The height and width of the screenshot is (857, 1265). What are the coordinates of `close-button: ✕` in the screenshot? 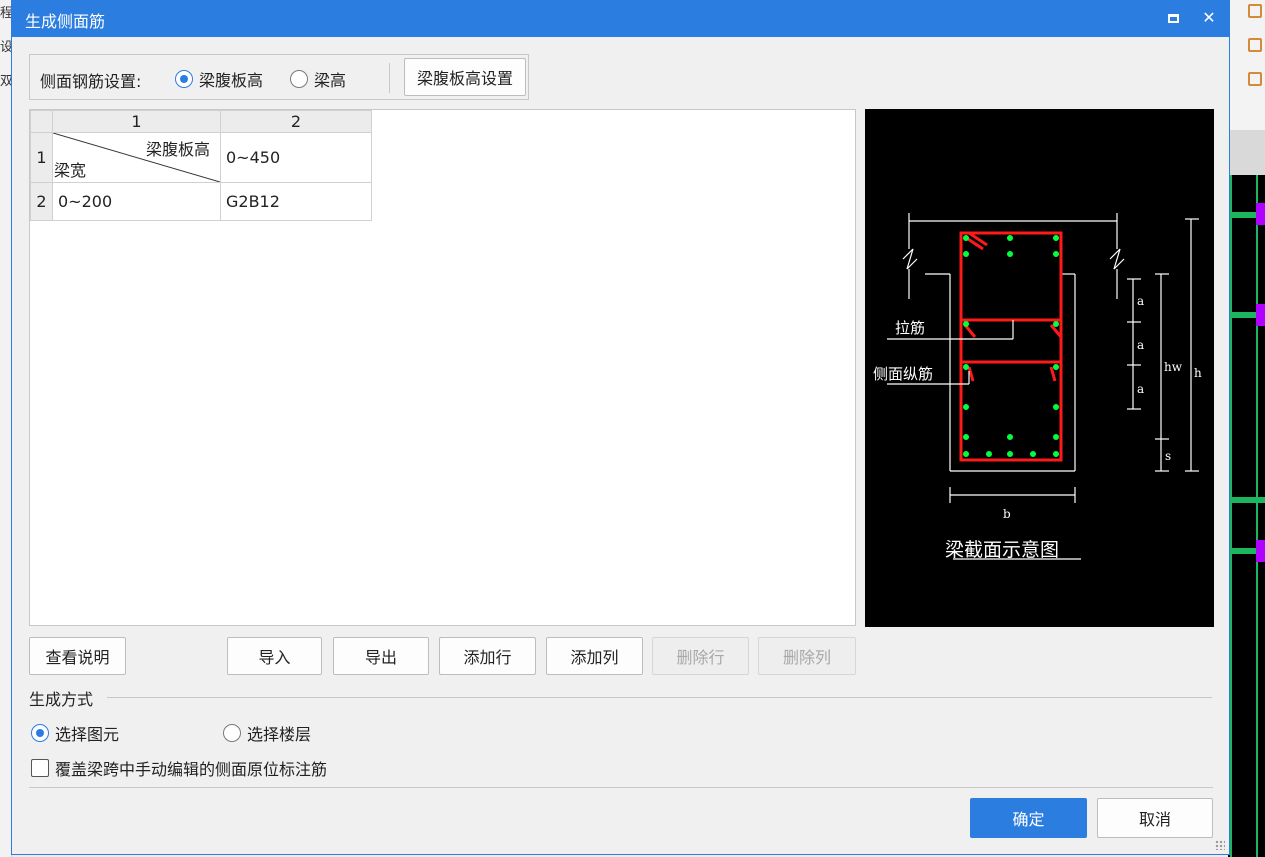 It's located at (1209, 18).